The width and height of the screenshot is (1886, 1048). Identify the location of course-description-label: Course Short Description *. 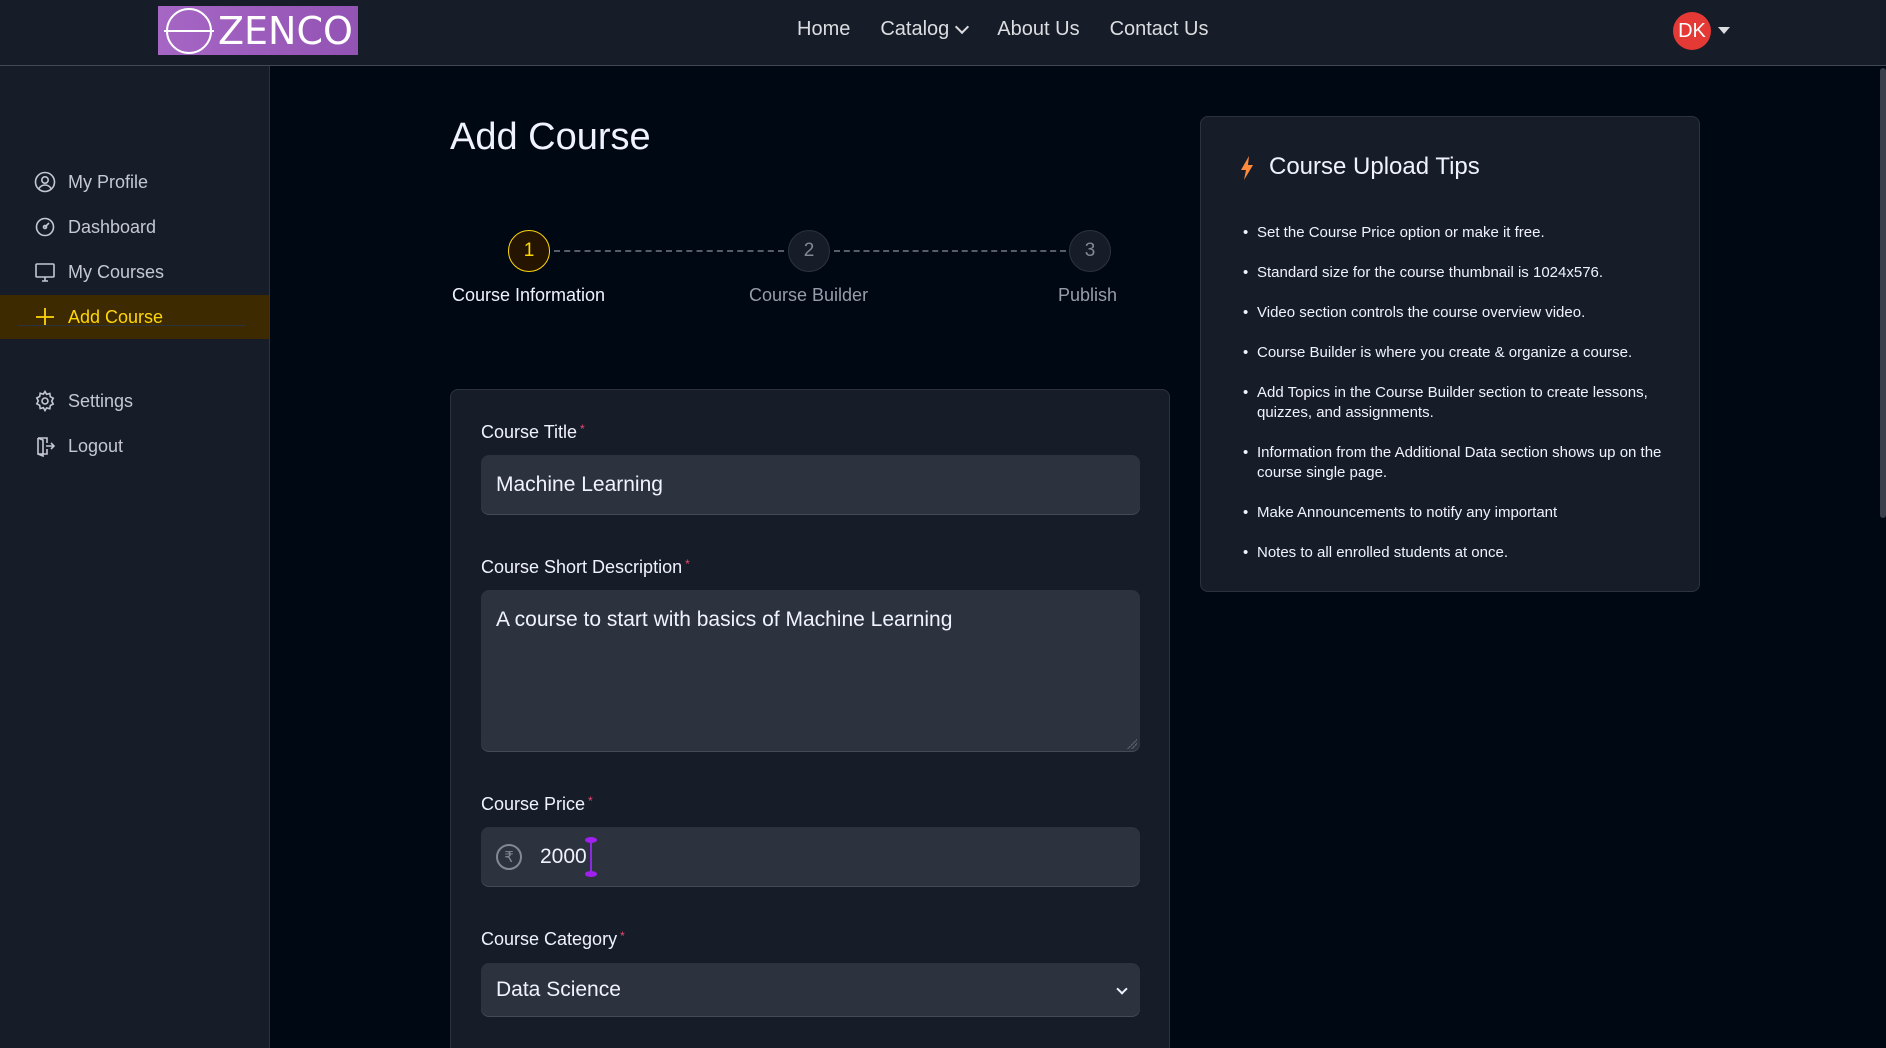
(585, 567).